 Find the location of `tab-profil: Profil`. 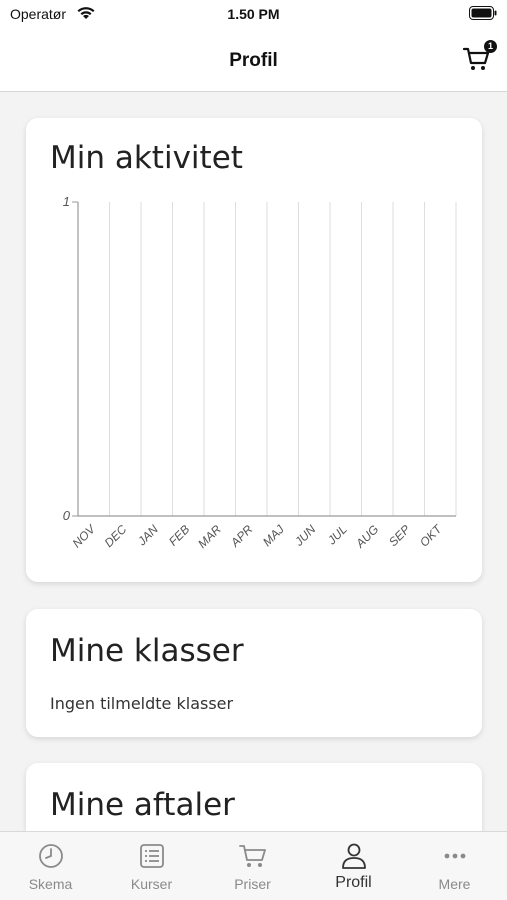

tab-profil: Profil is located at coordinates (353, 866).